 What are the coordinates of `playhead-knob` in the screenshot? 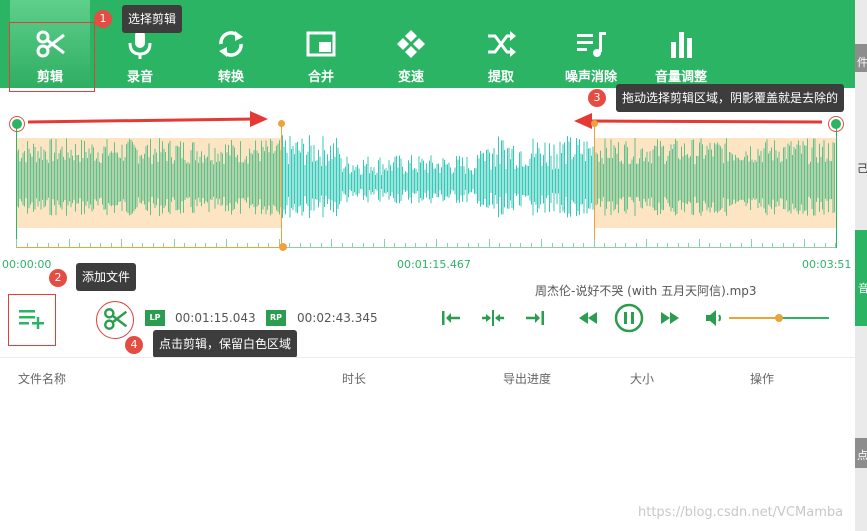 It's located at (283, 247).